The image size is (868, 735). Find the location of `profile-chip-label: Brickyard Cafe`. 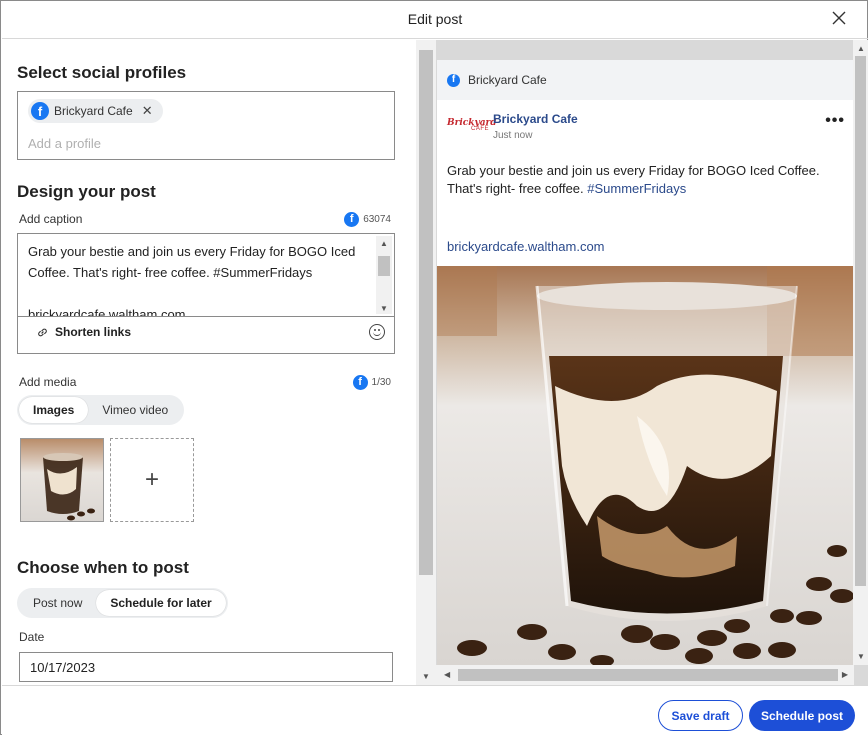

profile-chip-label: Brickyard Cafe is located at coordinates (93, 111).